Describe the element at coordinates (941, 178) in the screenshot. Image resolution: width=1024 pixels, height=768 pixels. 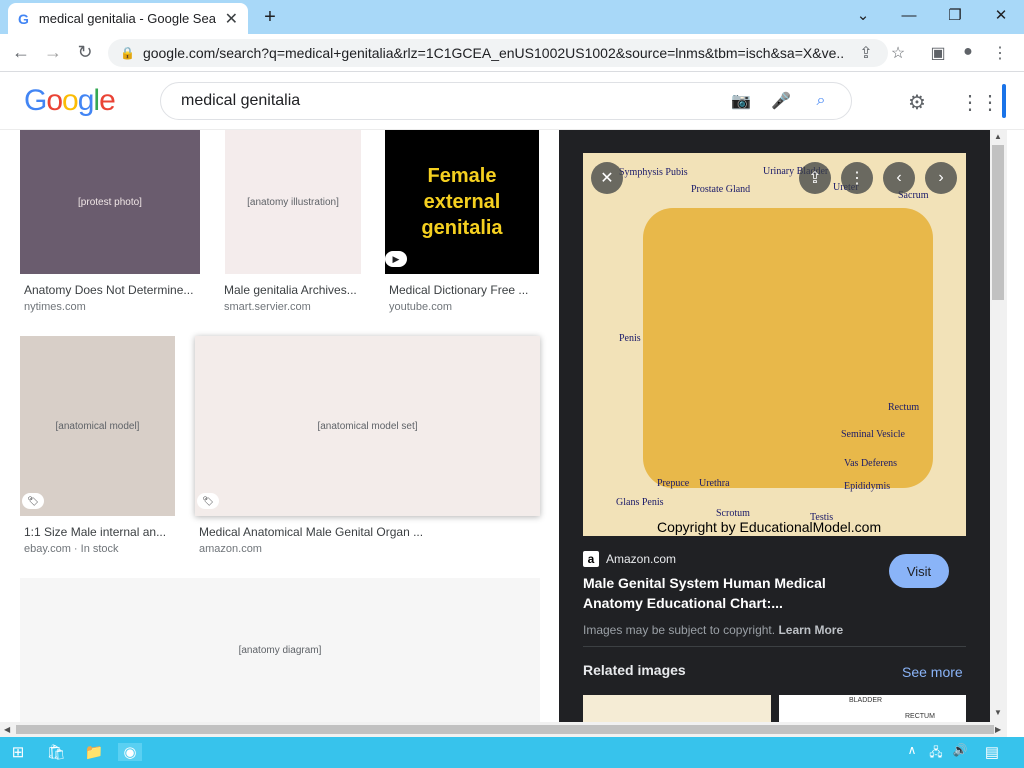
I see `next-image-icon: ›` at that location.